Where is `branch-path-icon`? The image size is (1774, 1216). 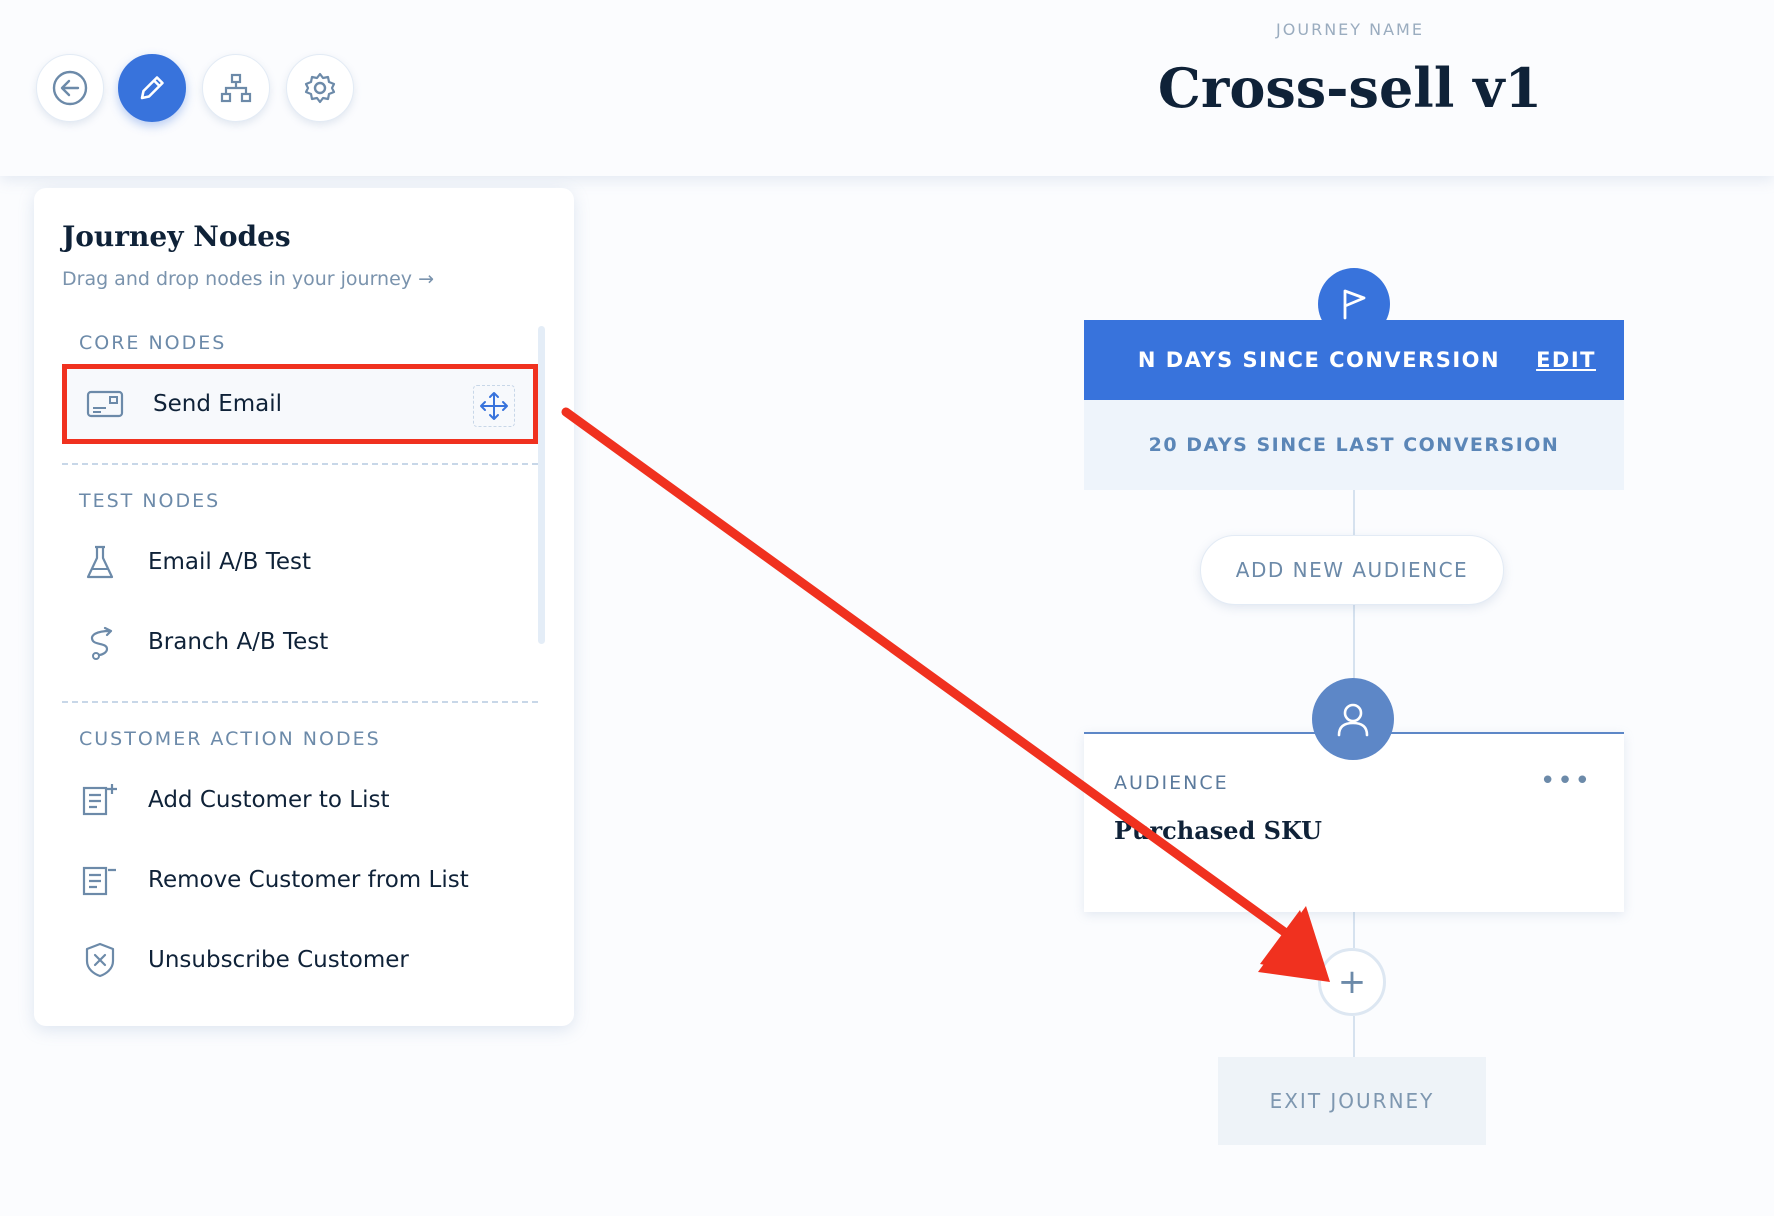
branch-path-icon is located at coordinates (100, 642).